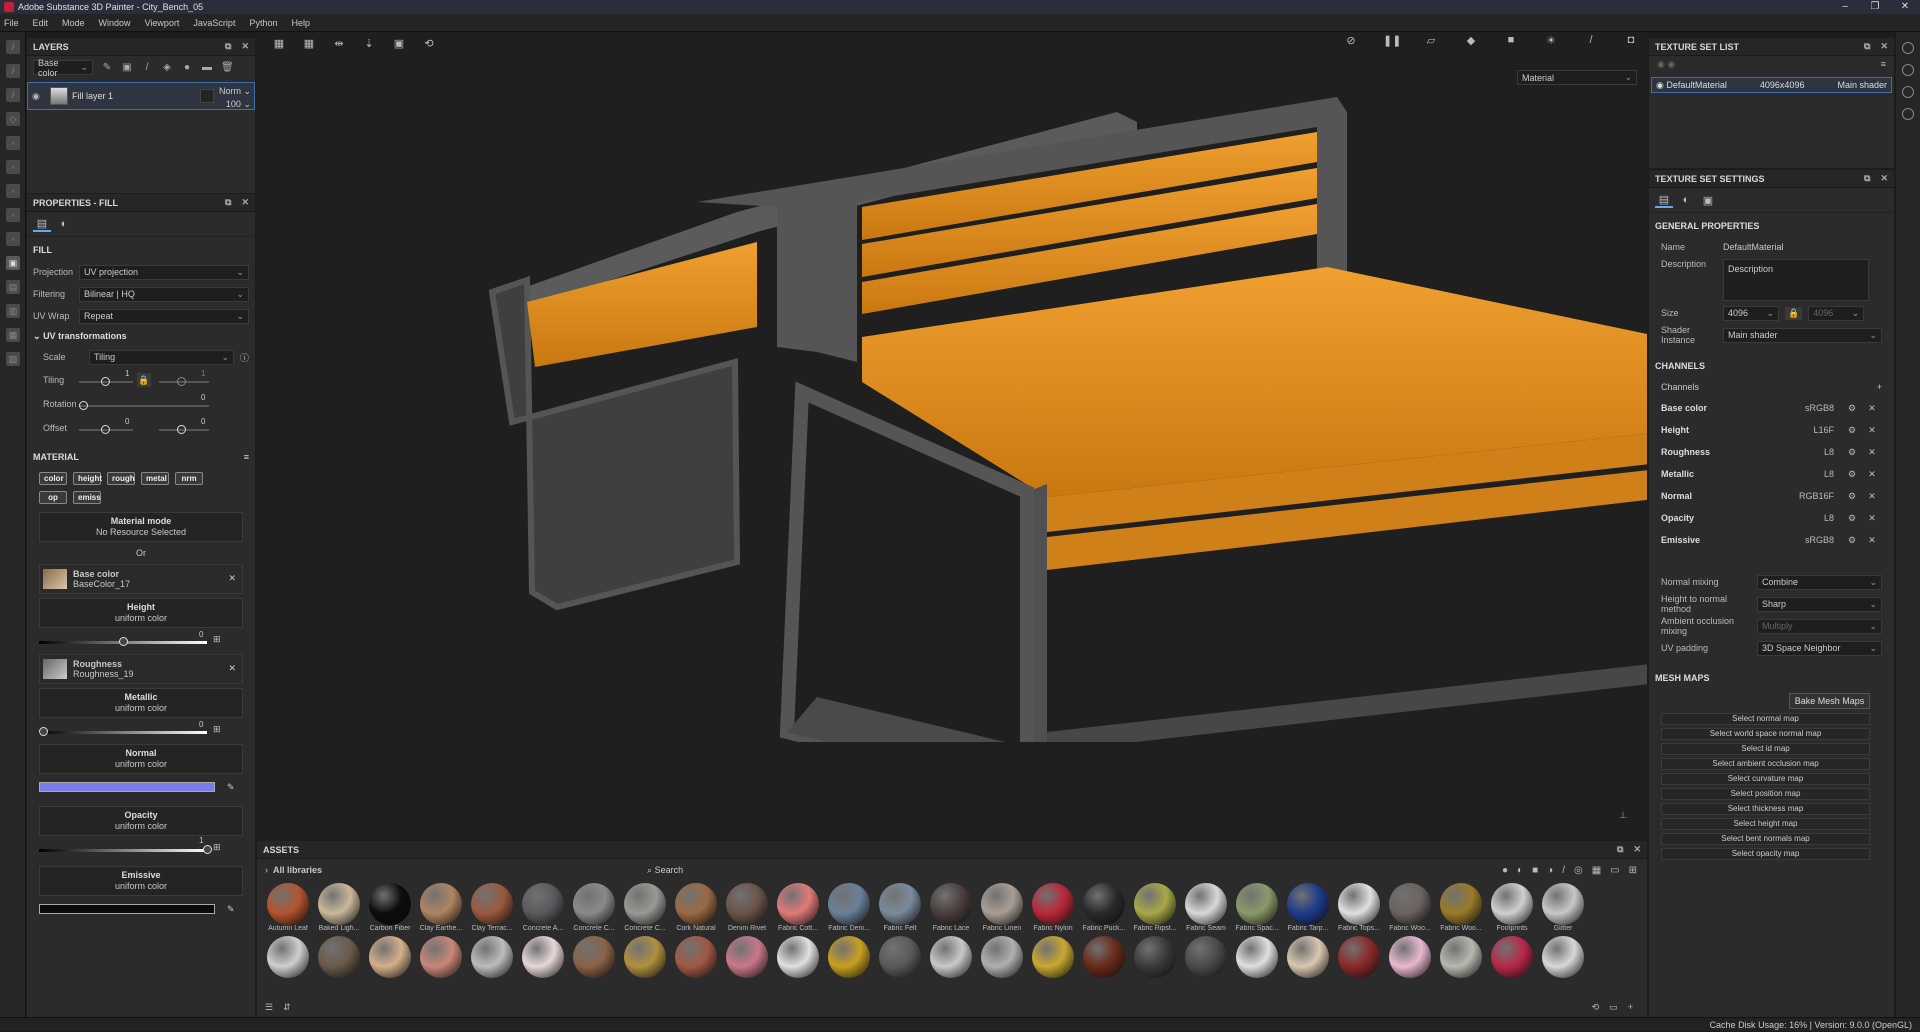  Describe the element at coordinates (207, 68) in the screenshot. I see `folder-icon: ▬` at that location.